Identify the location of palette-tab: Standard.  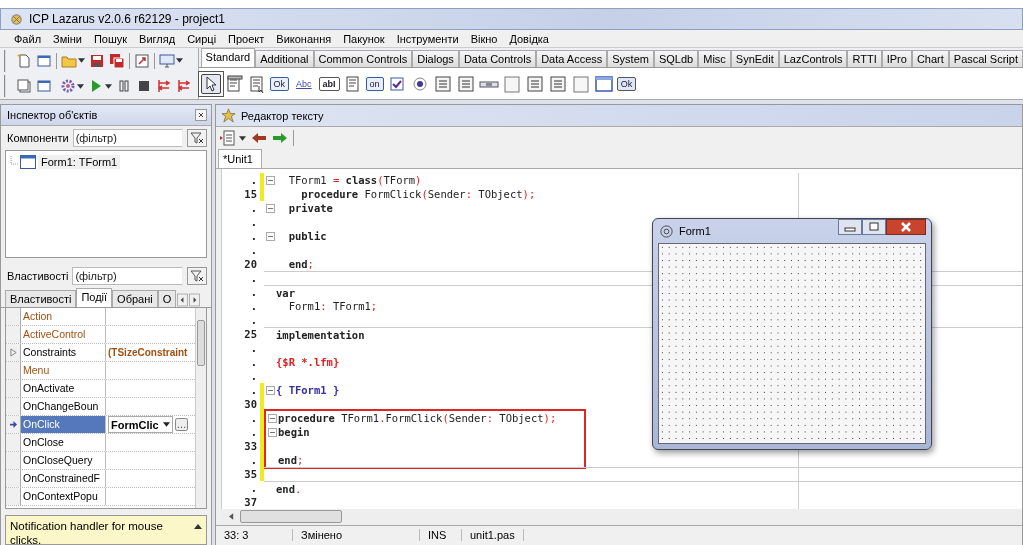
(228, 57).